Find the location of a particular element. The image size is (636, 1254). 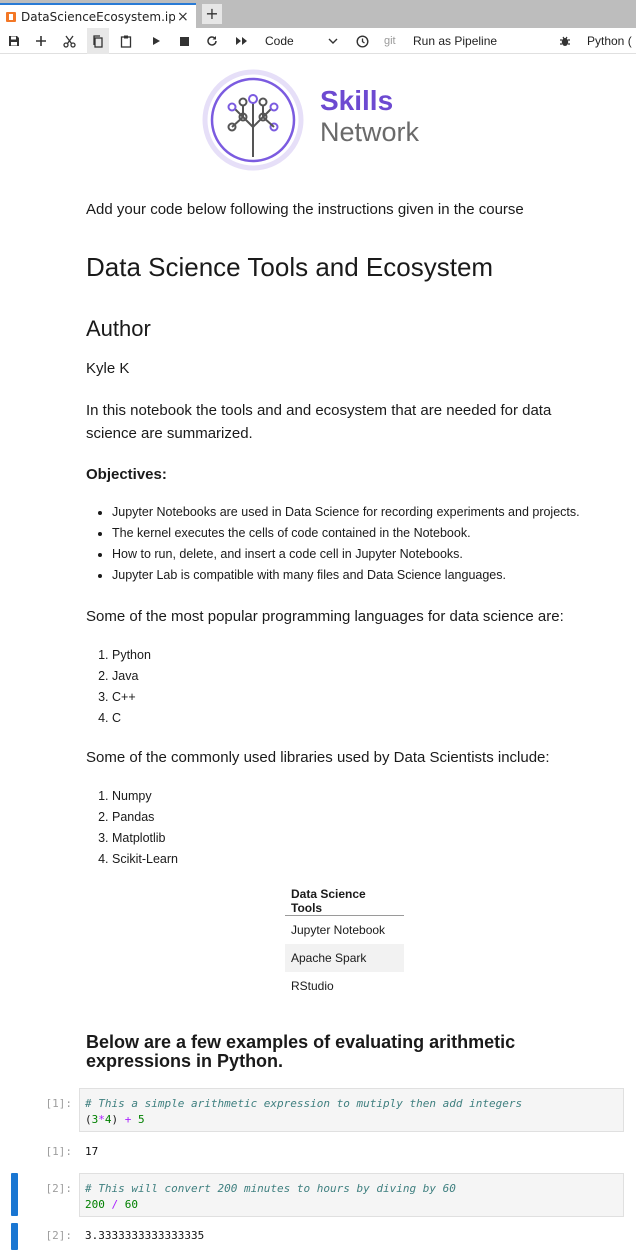

table-cell: Jupyter Notebook is located at coordinates (338, 930).